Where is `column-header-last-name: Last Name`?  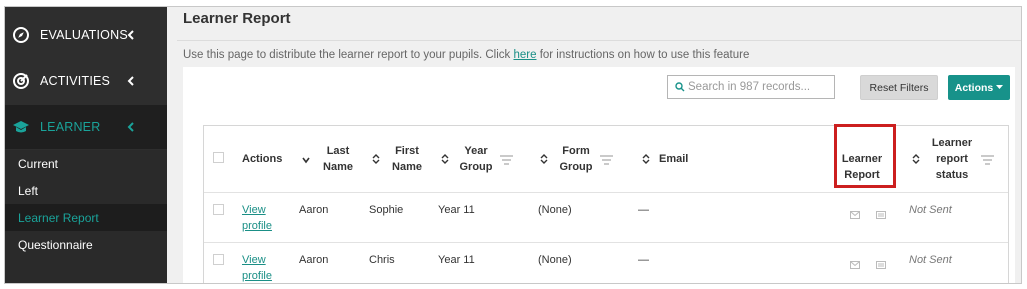
column-header-last-name: Last Name is located at coordinates (338, 159).